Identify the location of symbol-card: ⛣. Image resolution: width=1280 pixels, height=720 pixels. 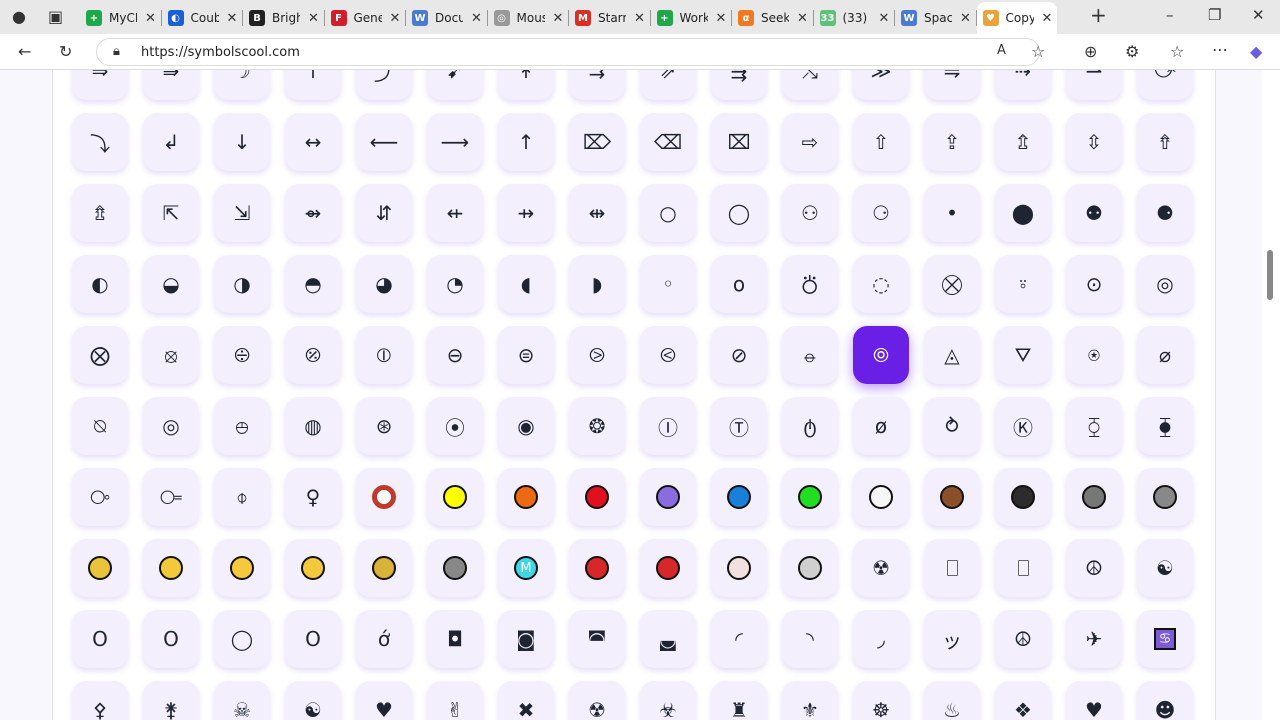
(810, 284).